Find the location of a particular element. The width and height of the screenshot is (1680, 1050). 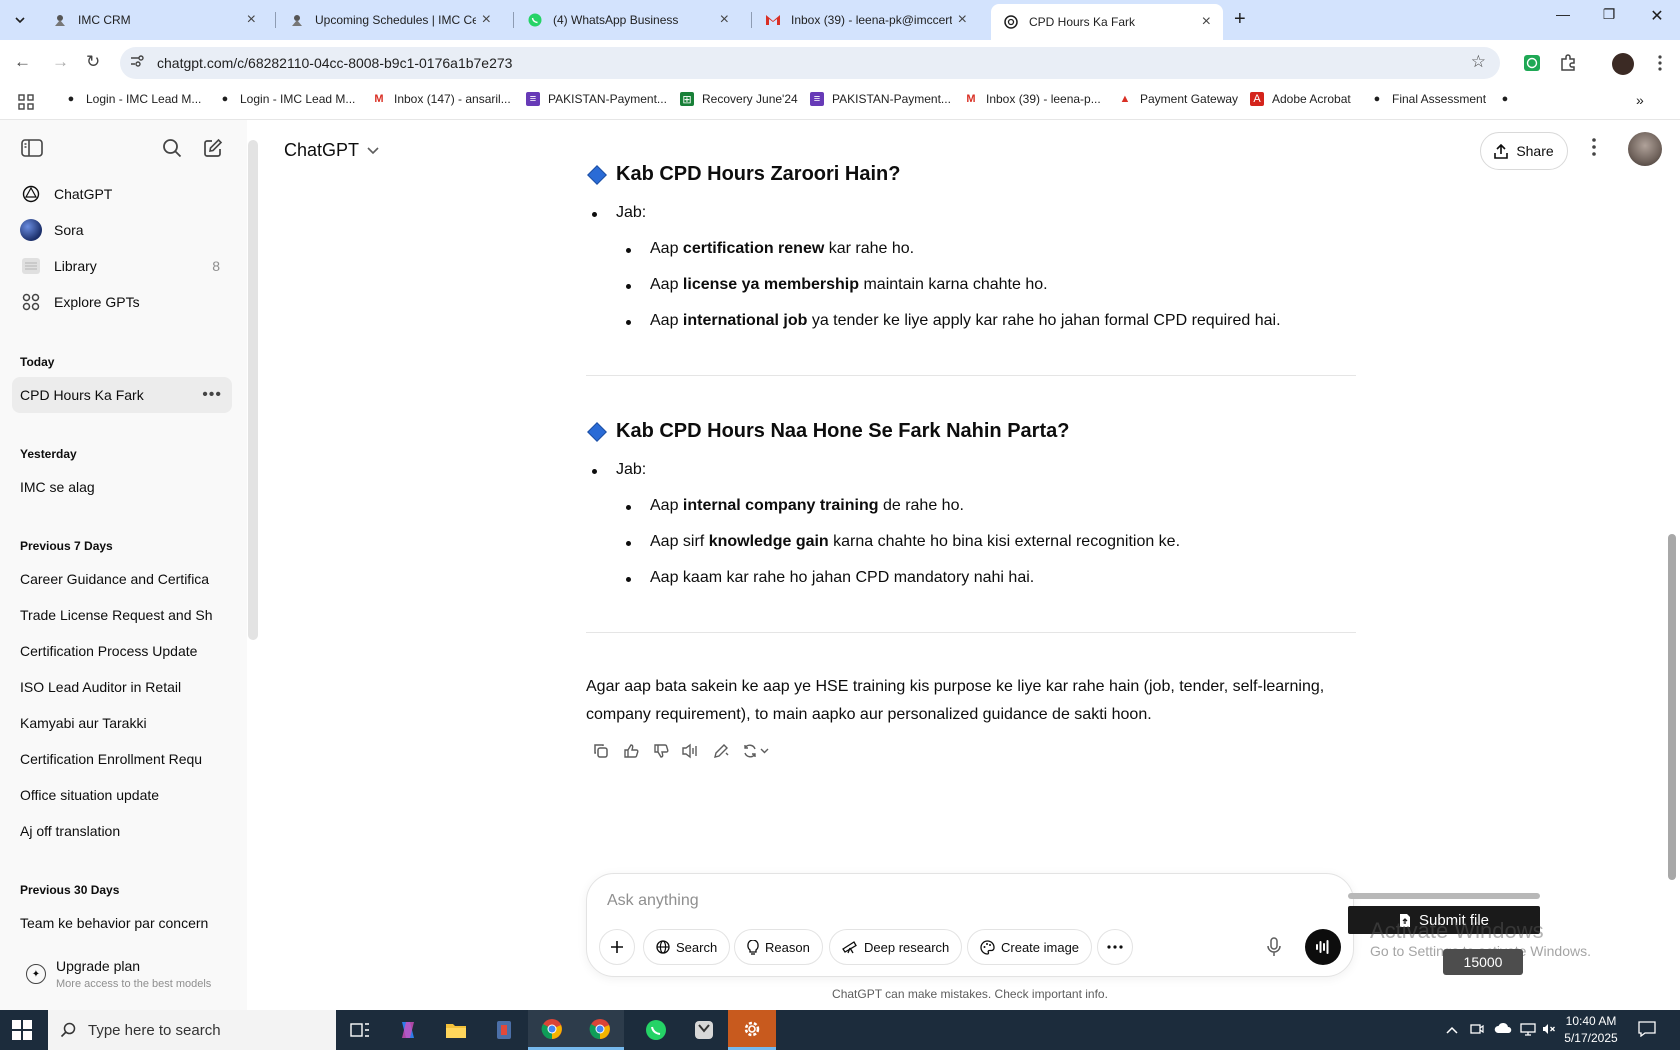

bookmark-extra: ● is located at coordinates (1509, 99).